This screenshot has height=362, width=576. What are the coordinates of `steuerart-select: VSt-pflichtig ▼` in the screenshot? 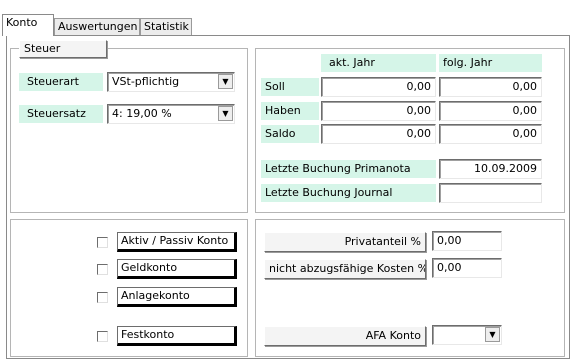 It's located at (171, 82).